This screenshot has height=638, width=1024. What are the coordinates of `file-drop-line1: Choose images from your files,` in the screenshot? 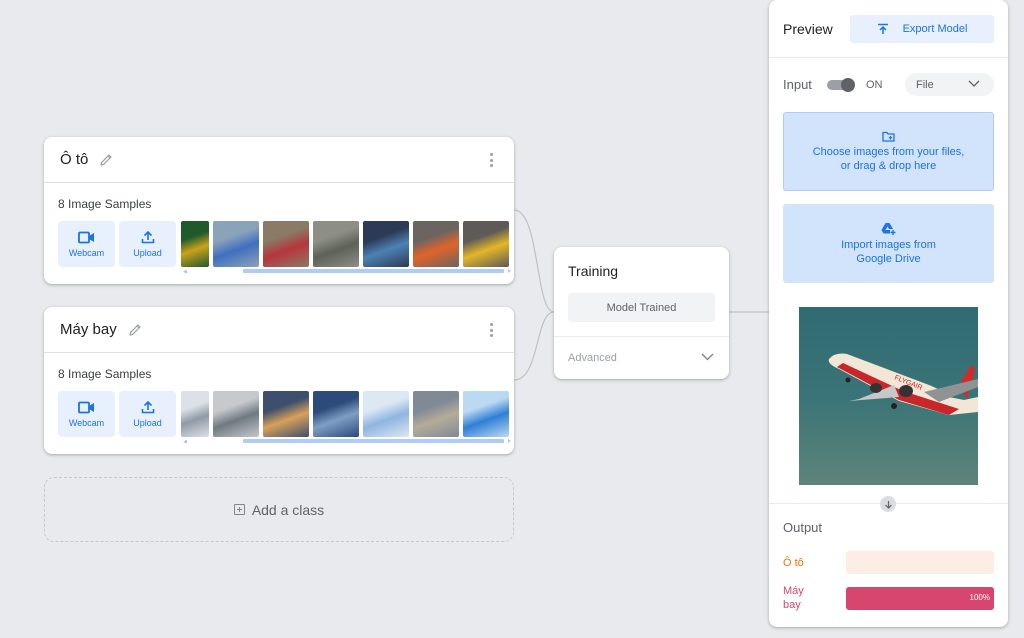 It's located at (888, 151).